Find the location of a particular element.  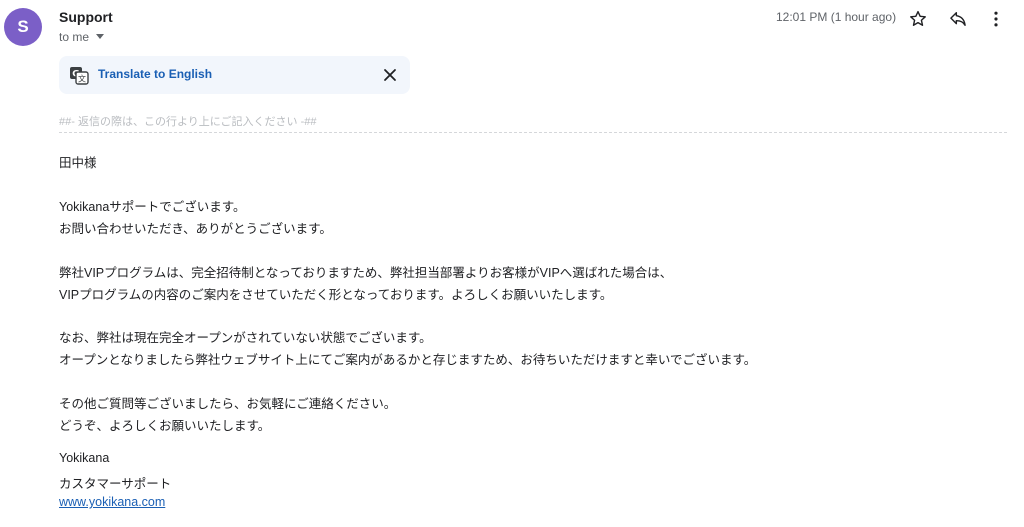

body-line: お問い合わせいただき、ありがとうございます。 is located at coordinates (195, 229).